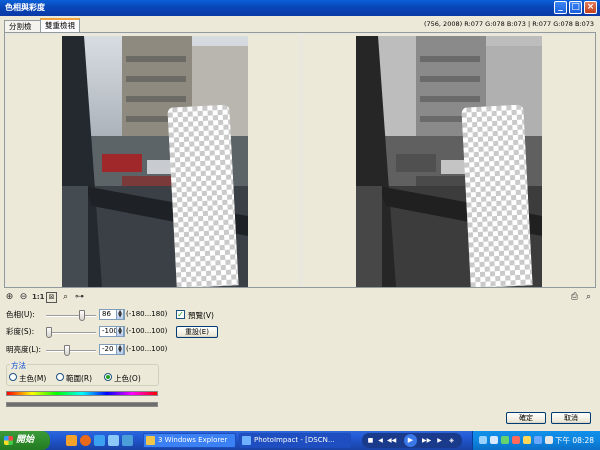  I want to click on printer-icon: ⎙, so click(574, 297).